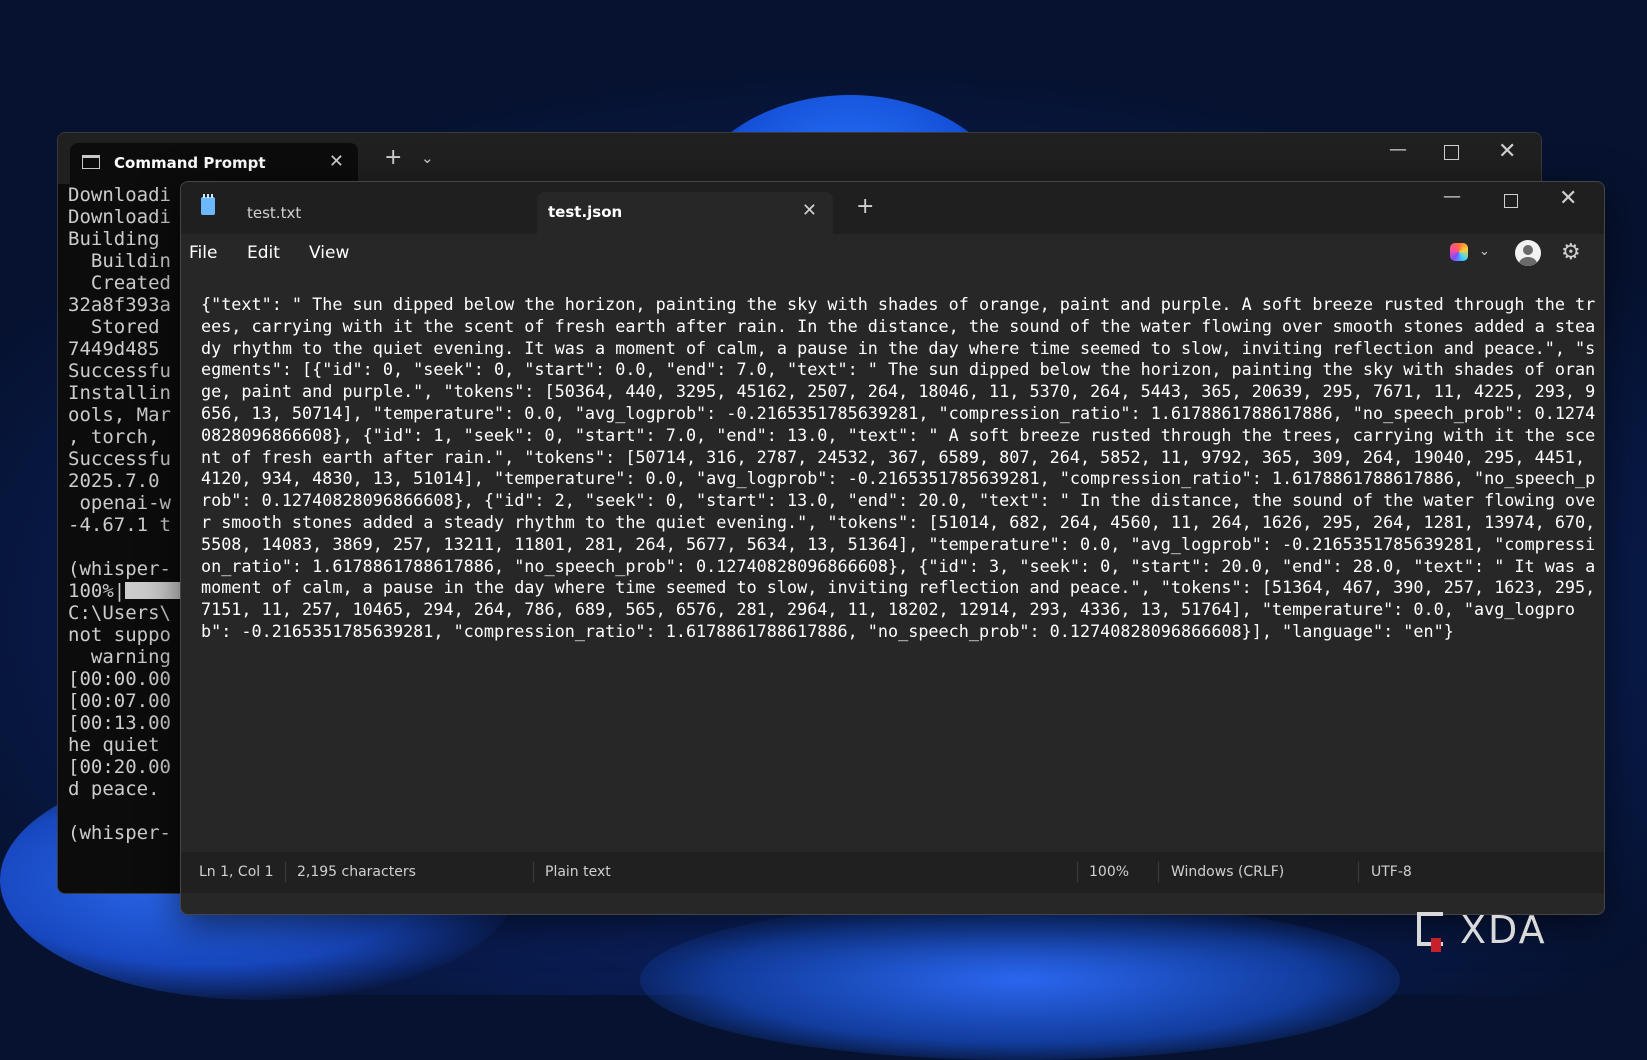 This screenshot has height=1060, width=1647. Describe the element at coordinates (203, 253) in the screenshot. I see `menu-file: File` at that location.